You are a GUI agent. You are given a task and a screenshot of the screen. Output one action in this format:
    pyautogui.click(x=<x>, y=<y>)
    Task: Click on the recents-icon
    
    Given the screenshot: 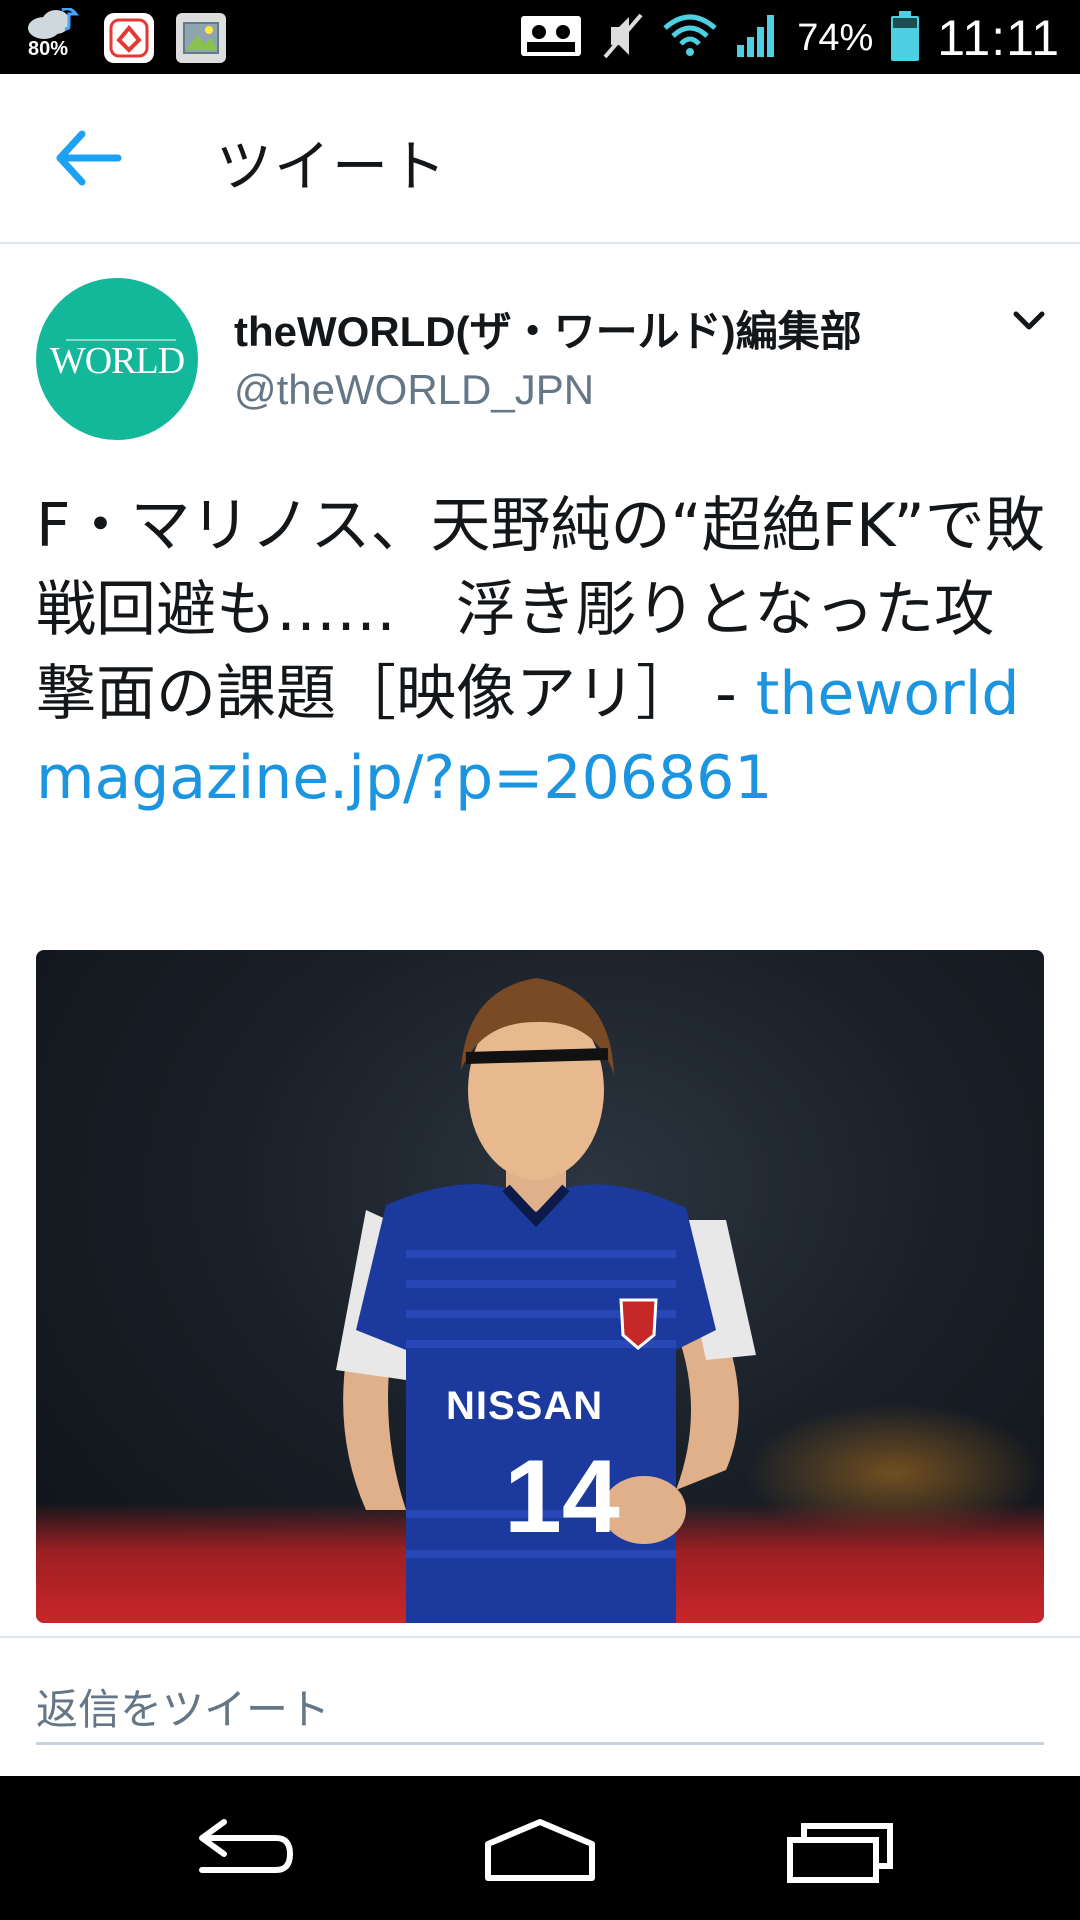 What is the action you would take?
    pyautogui.click(x=840, y=1853)
    